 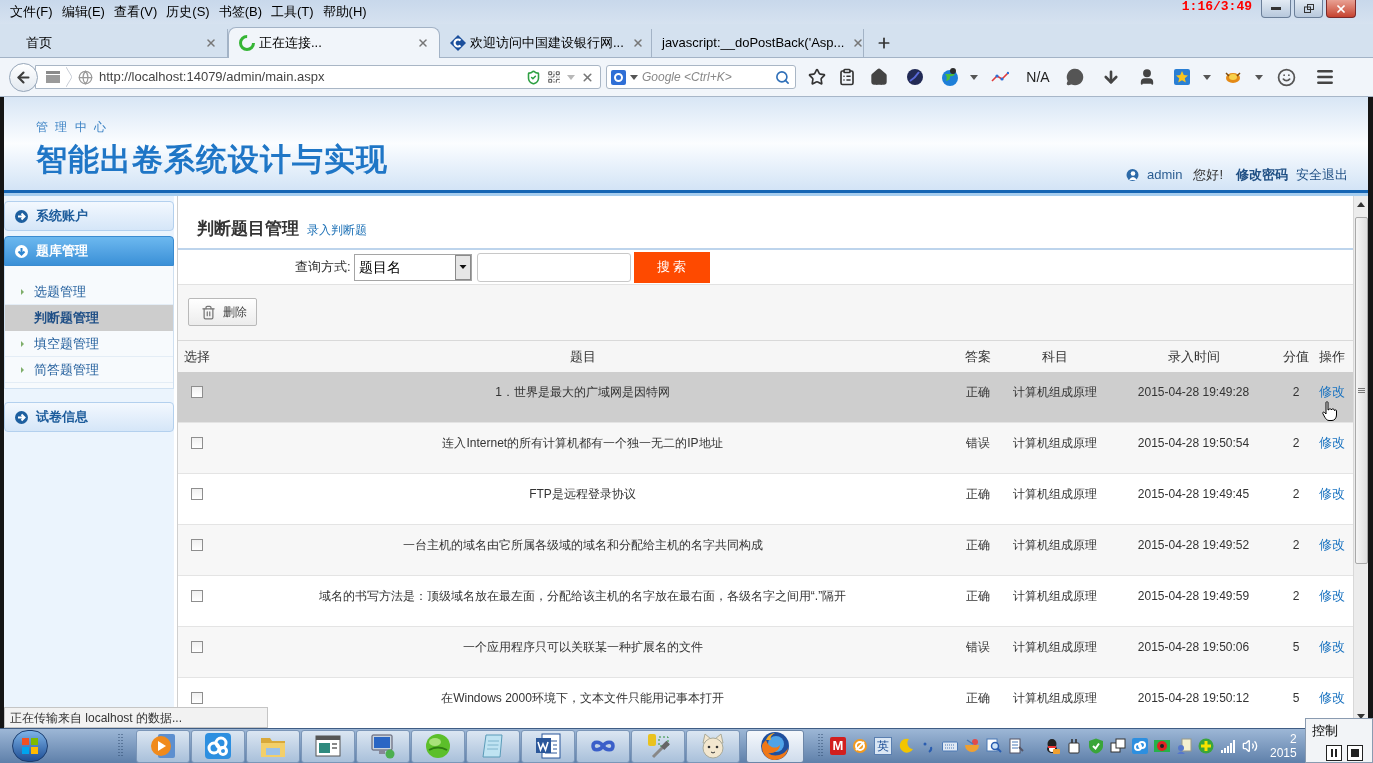 What do you see at coordinates (30, 746) in the screenshot?
I see `start-button` at bounding box center [30, 746].